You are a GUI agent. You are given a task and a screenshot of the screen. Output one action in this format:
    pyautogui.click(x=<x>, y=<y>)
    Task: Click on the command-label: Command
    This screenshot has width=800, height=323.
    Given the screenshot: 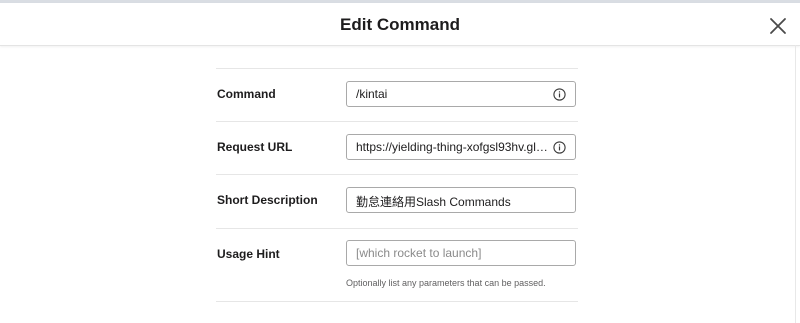 What is the action you would take?
    pyautogui.click(x=246, y=94)
    